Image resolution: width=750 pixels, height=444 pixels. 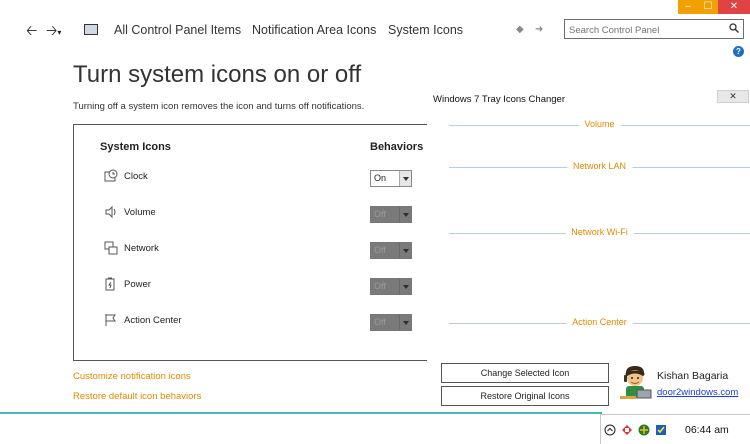 What do you see at coordinates (675, 429) in the screenshot?
I see `system-tray: 06:44 am` at bounding box center [675, 429].